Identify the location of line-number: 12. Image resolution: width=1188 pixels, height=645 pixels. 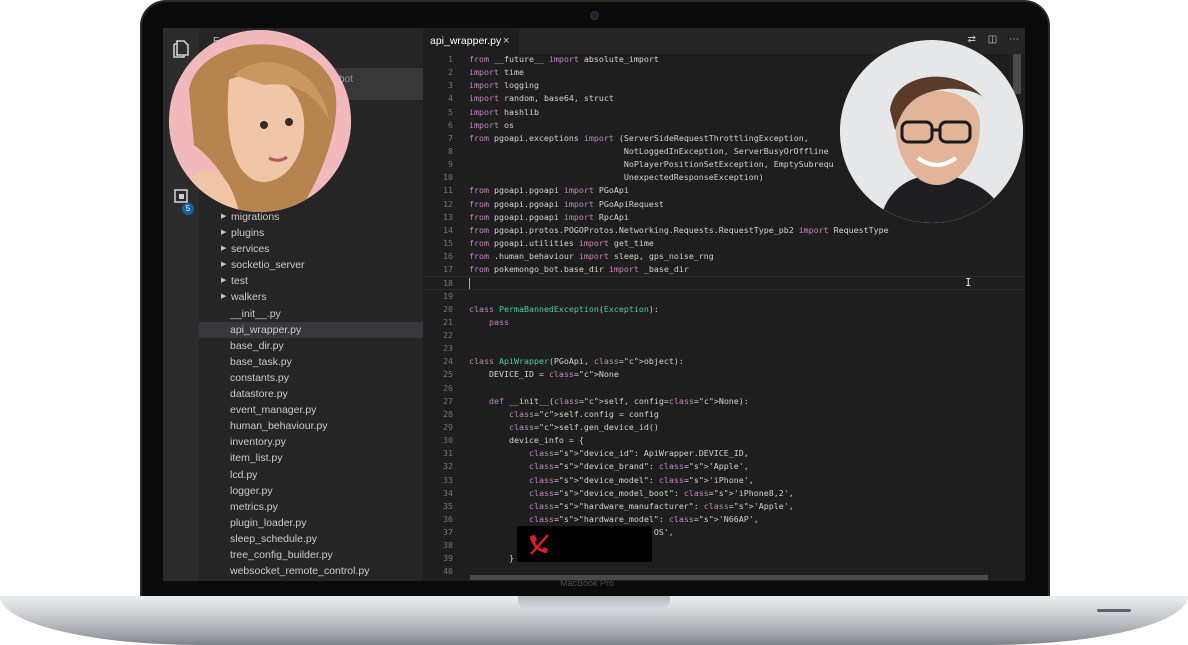
(448, 203).